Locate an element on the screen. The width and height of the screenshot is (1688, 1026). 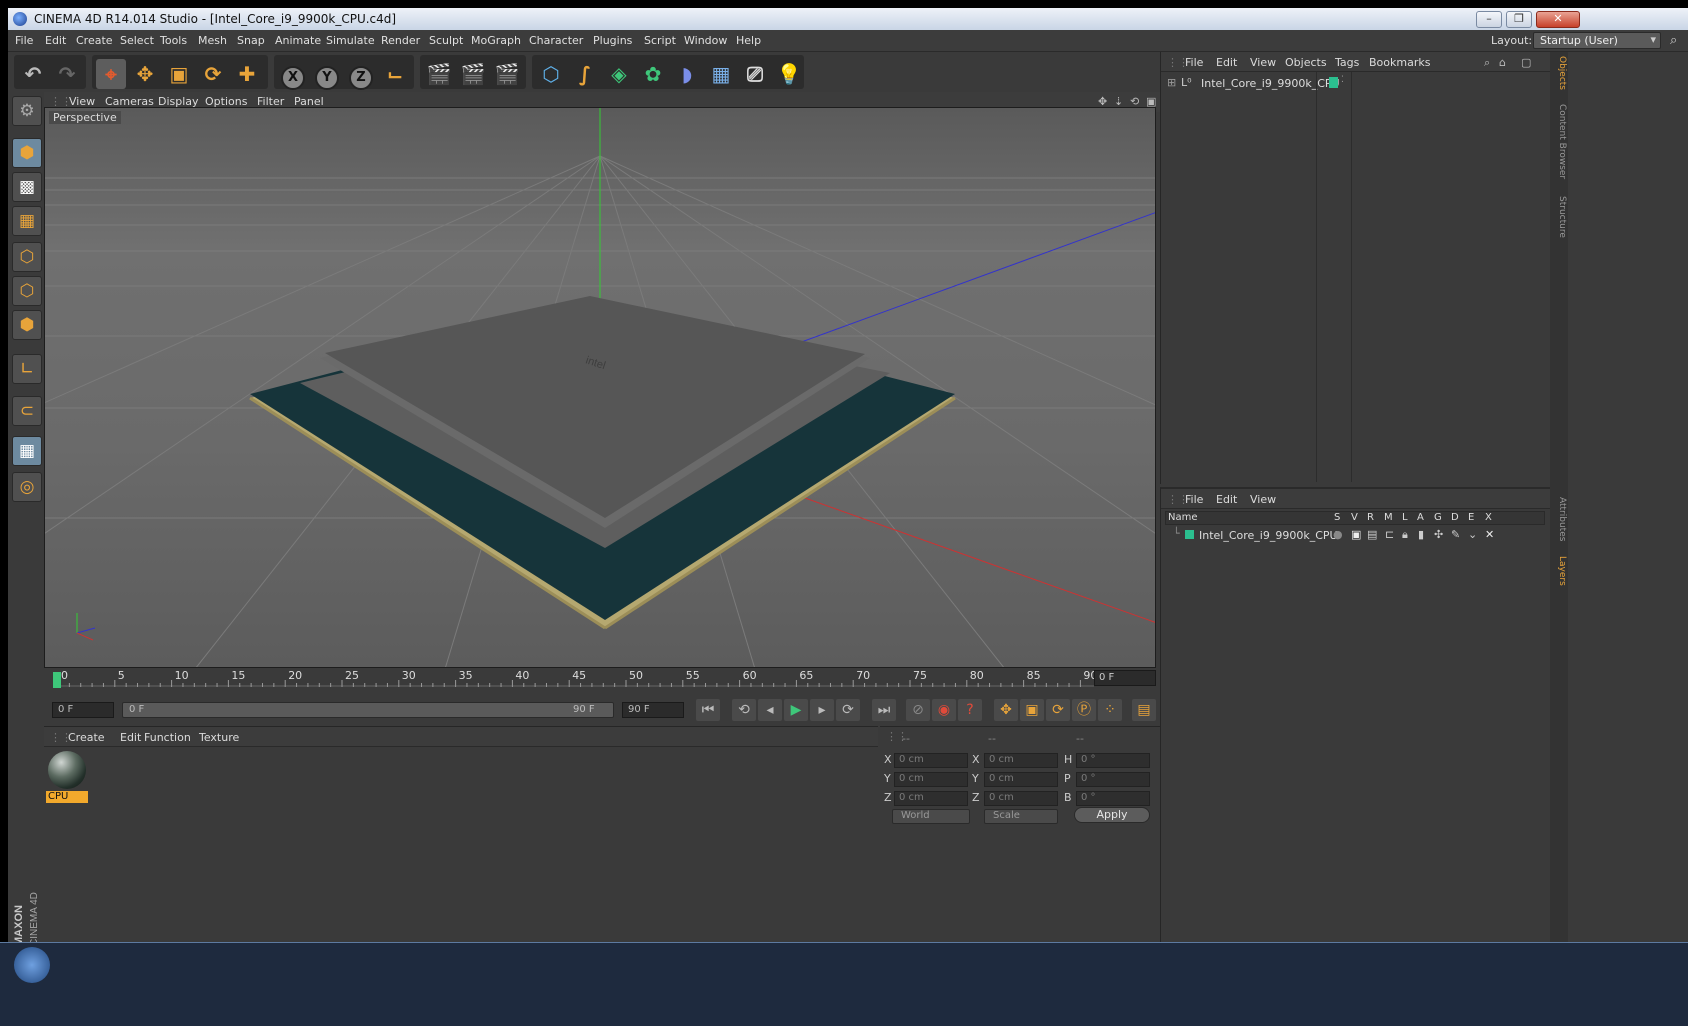
make-editable-icon: ⚙ is located at coordinates (27, 111).